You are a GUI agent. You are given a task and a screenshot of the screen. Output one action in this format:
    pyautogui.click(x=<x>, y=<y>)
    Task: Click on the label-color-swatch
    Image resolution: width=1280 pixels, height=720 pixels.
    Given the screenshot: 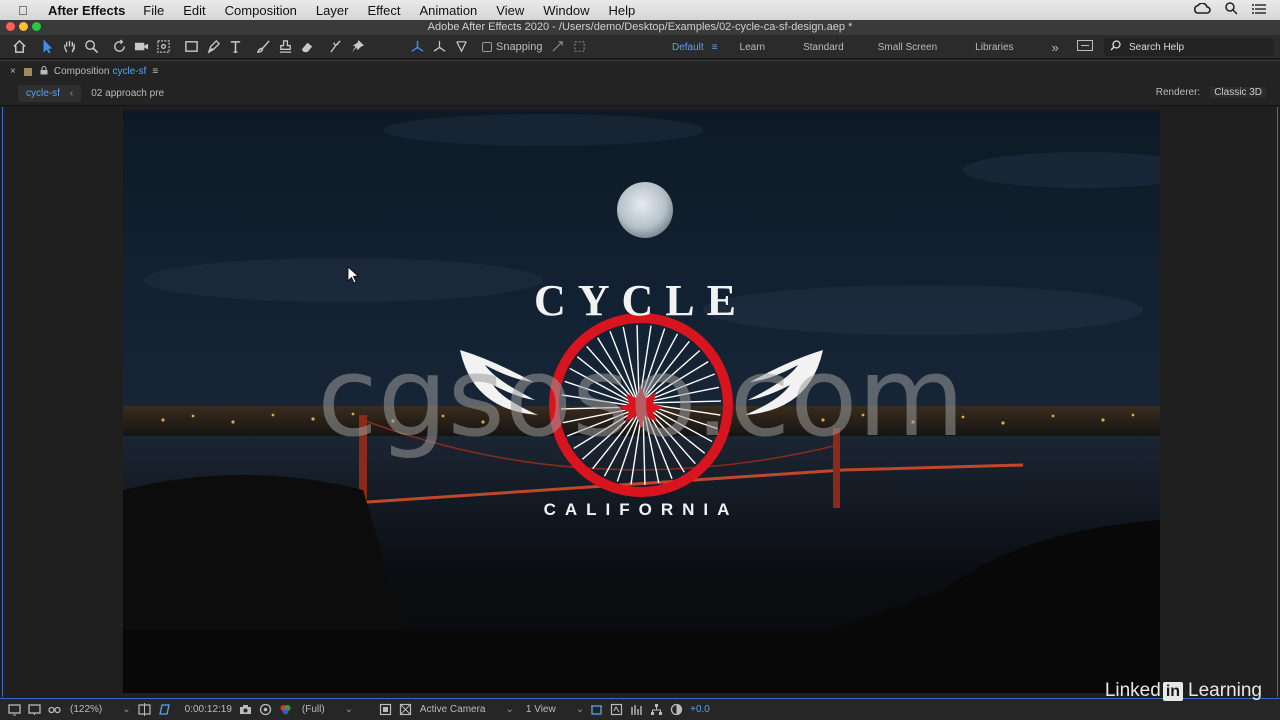 What is the action you would take?
    pyautogui.click(x=27, y=71)
    